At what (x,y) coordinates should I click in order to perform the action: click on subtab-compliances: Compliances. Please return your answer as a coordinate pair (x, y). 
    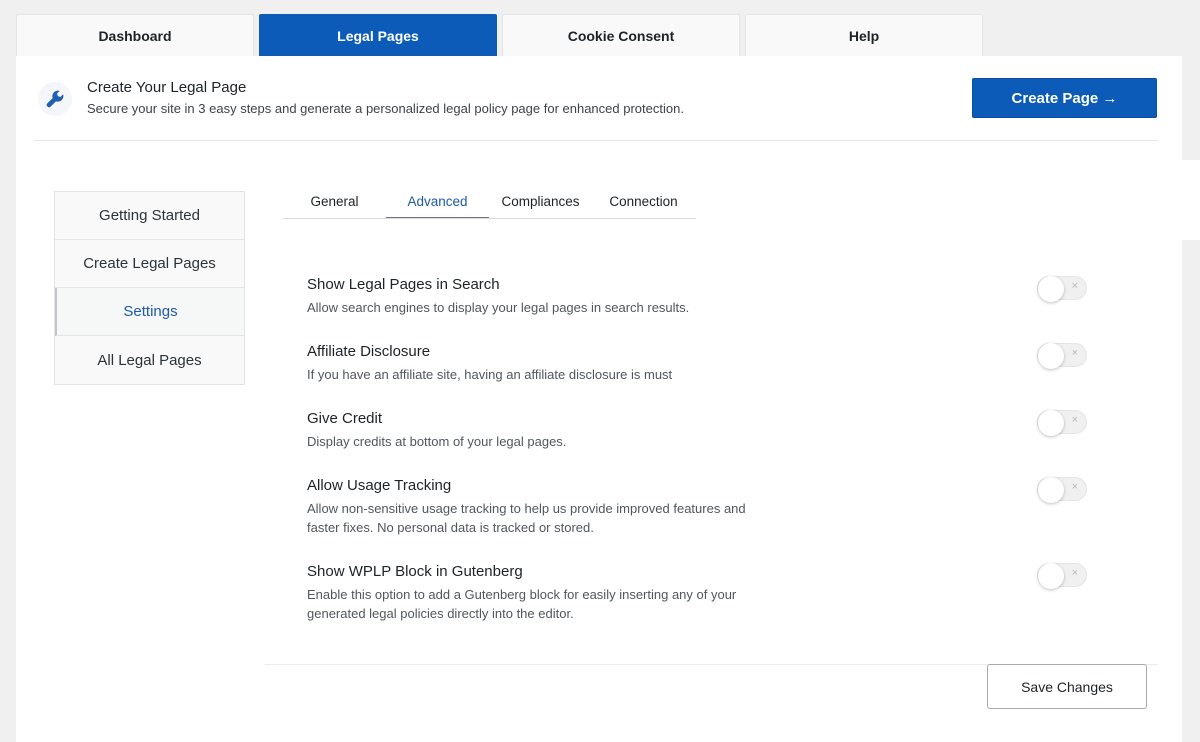
    Looking at the image, I should click on (540, 201).